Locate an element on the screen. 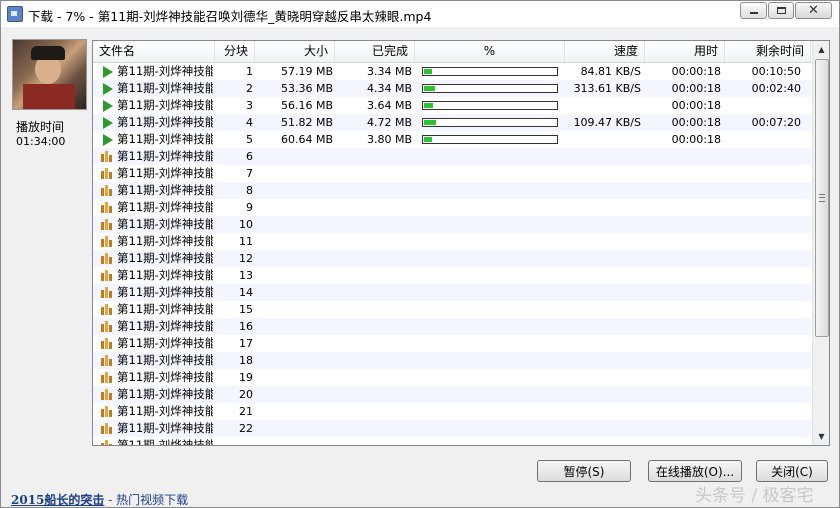  window-title: 下载 - 7% - 第11期-刘烨神技能召唤刘德华_黄晓明穿越反串太辣眼.mp4 is located at coordinates (230, 16).